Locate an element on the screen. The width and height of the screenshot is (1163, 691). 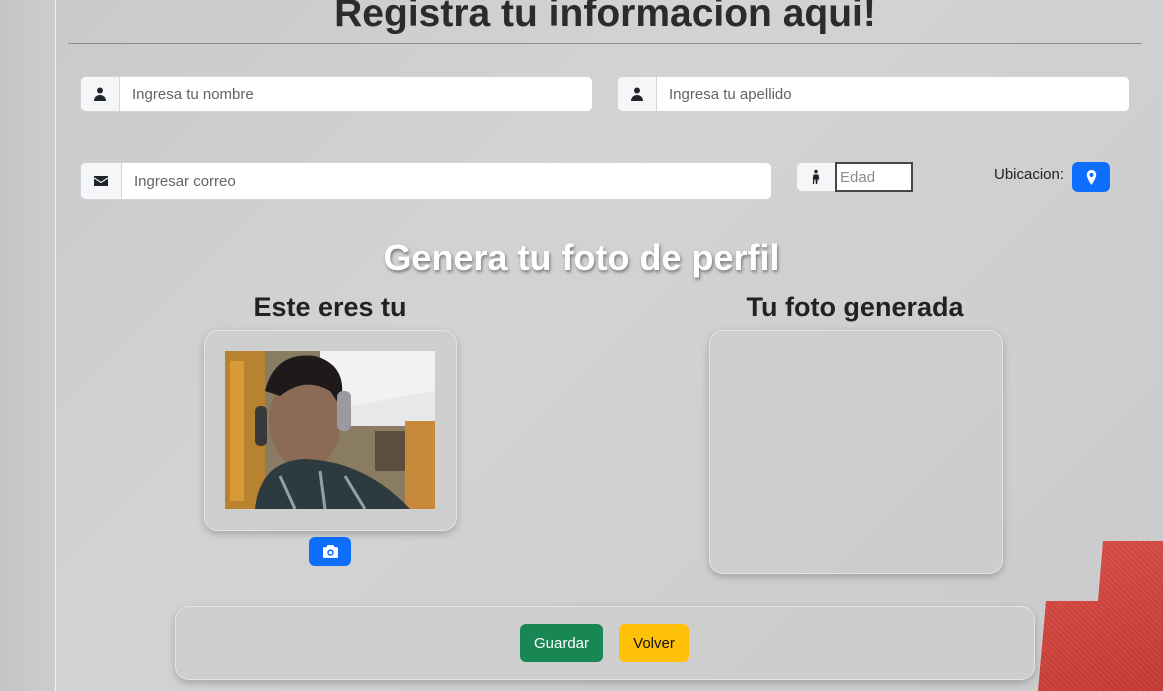
age-group is located at coordinates (854, 177).